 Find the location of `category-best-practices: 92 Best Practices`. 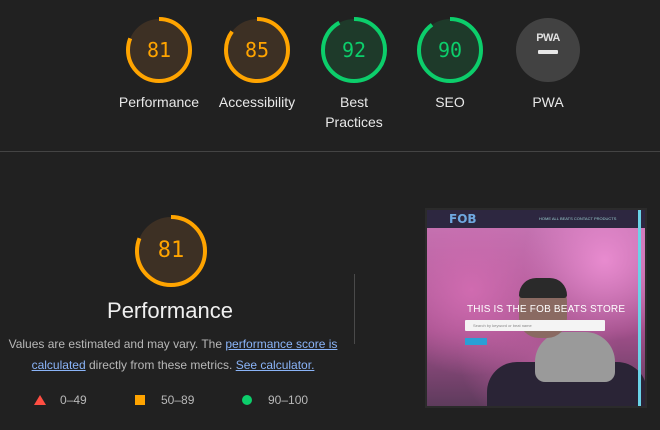

category-best-practices: 92 Best Practices is located at coordinates (354, 74).